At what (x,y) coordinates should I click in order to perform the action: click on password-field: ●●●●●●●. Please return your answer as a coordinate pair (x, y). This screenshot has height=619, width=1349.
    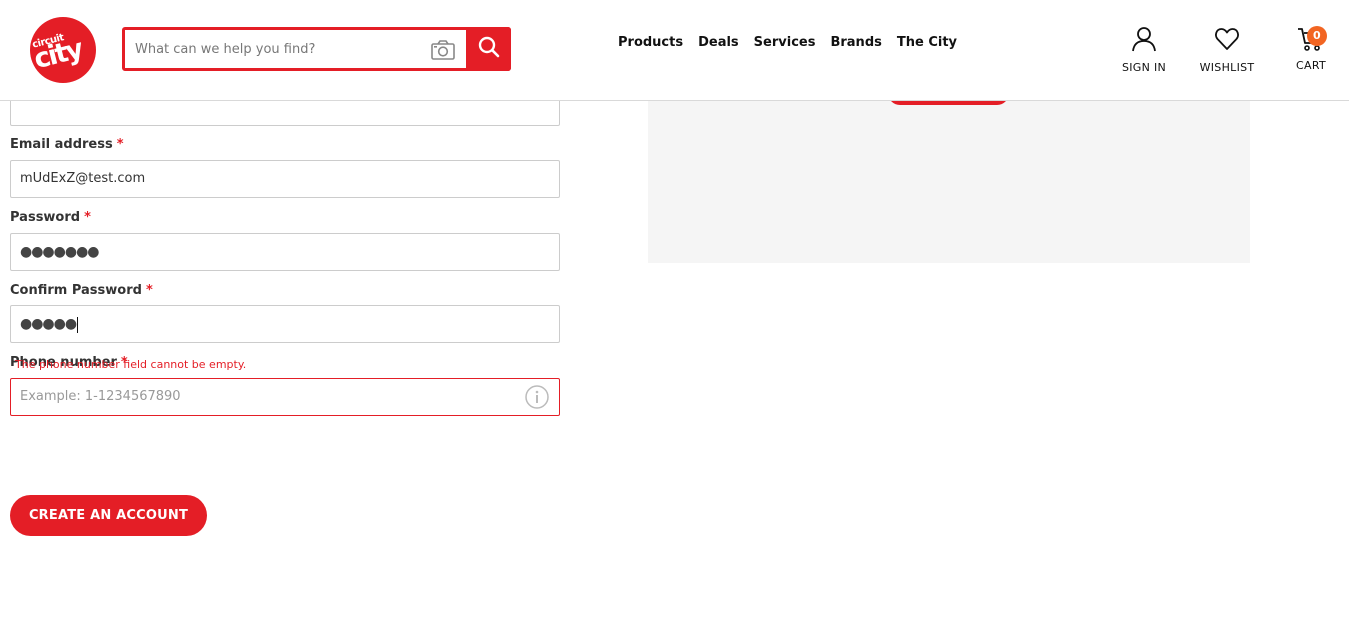
    Looking at the image, I should click on (285, 252).